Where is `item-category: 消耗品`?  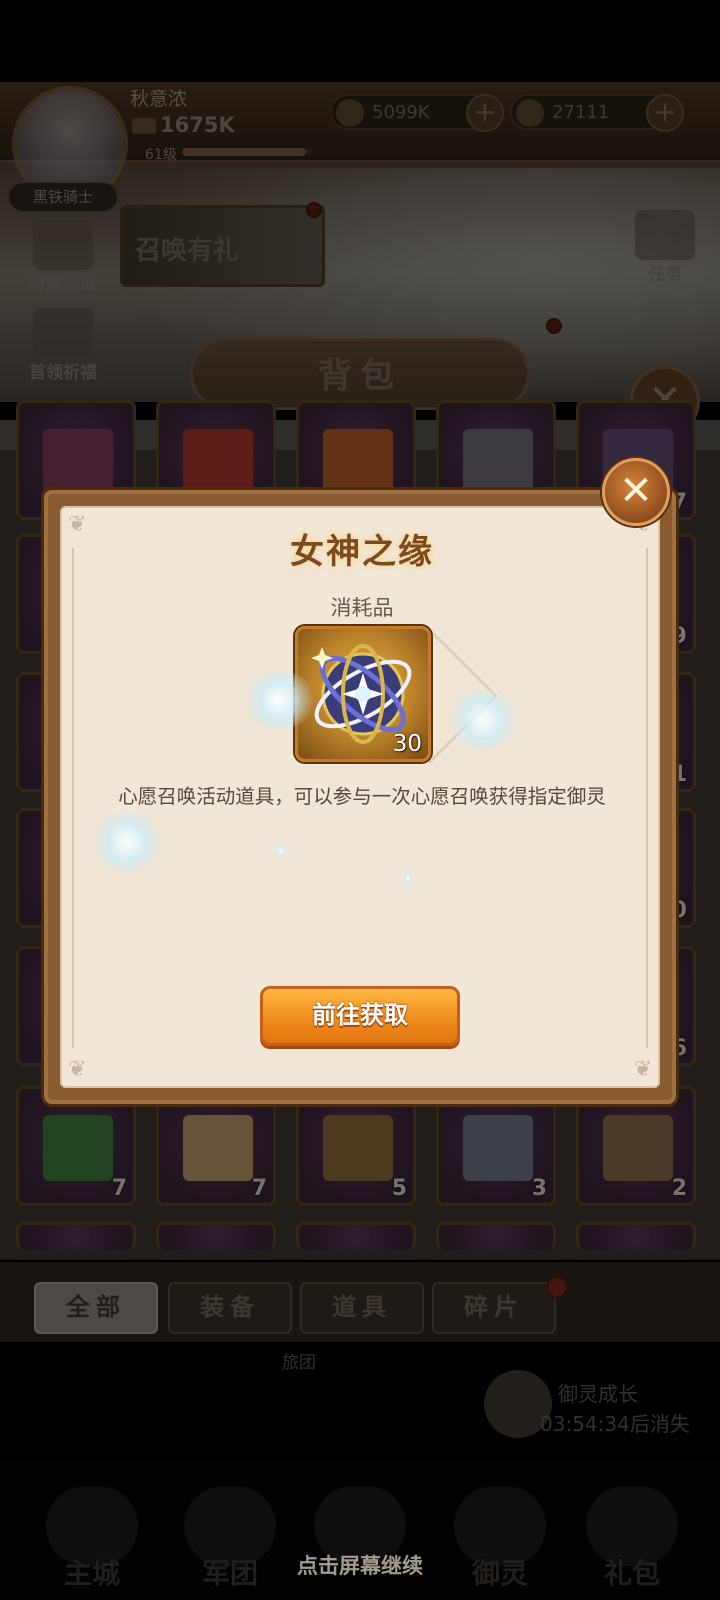 item-category: 消耗品 is located at coordinates (362, 608).